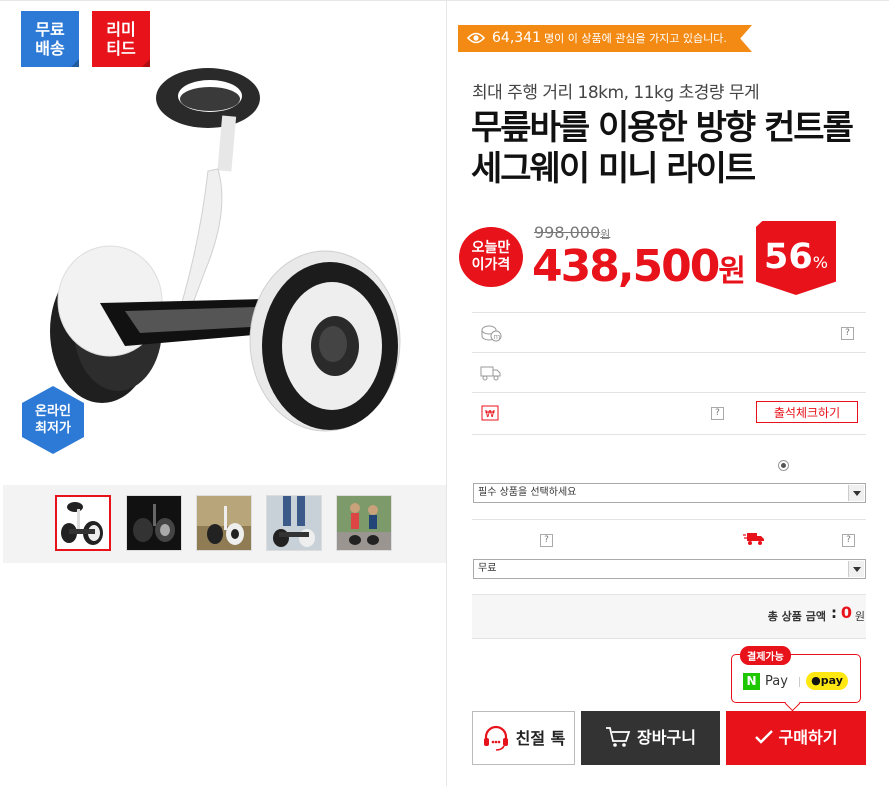 This screenshot has width=889, height=786. I want to click on online-lowest-badge: 온라인 최저가, so click(53, 420).